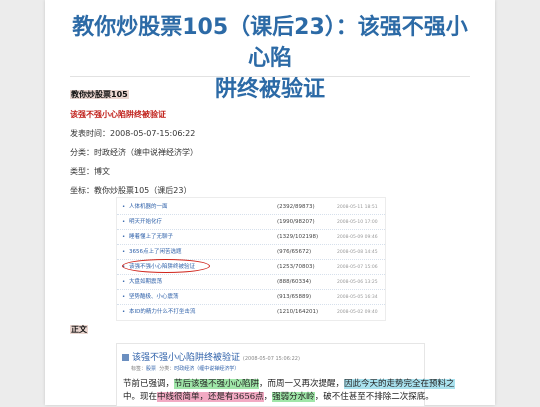  What do you see at coordinates (166, 266) in the screenshot?
I see `red-highlight-oval` at bounding box center [166, 266].